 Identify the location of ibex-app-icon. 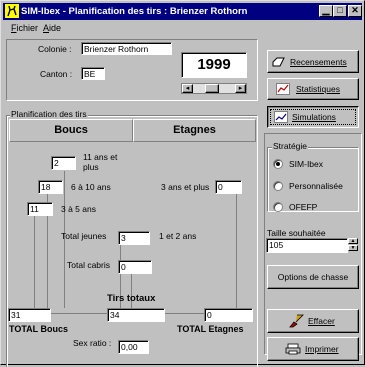
(12, 11).